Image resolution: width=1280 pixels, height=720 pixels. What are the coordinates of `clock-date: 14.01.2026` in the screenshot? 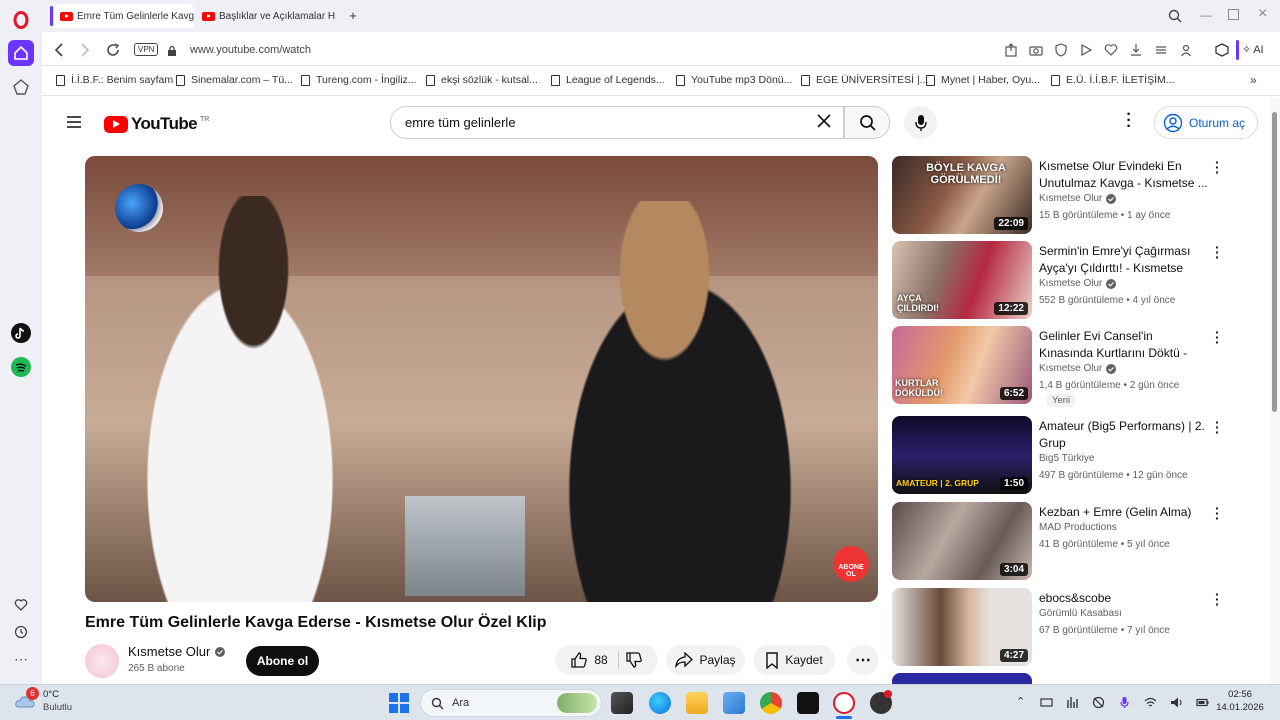 It's located at (1240, 707).